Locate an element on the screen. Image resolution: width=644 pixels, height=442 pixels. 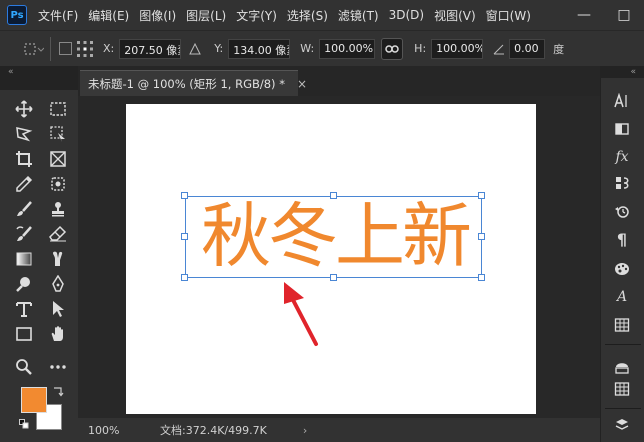
transform-handle-top-left is located at coordinates (184, 195).